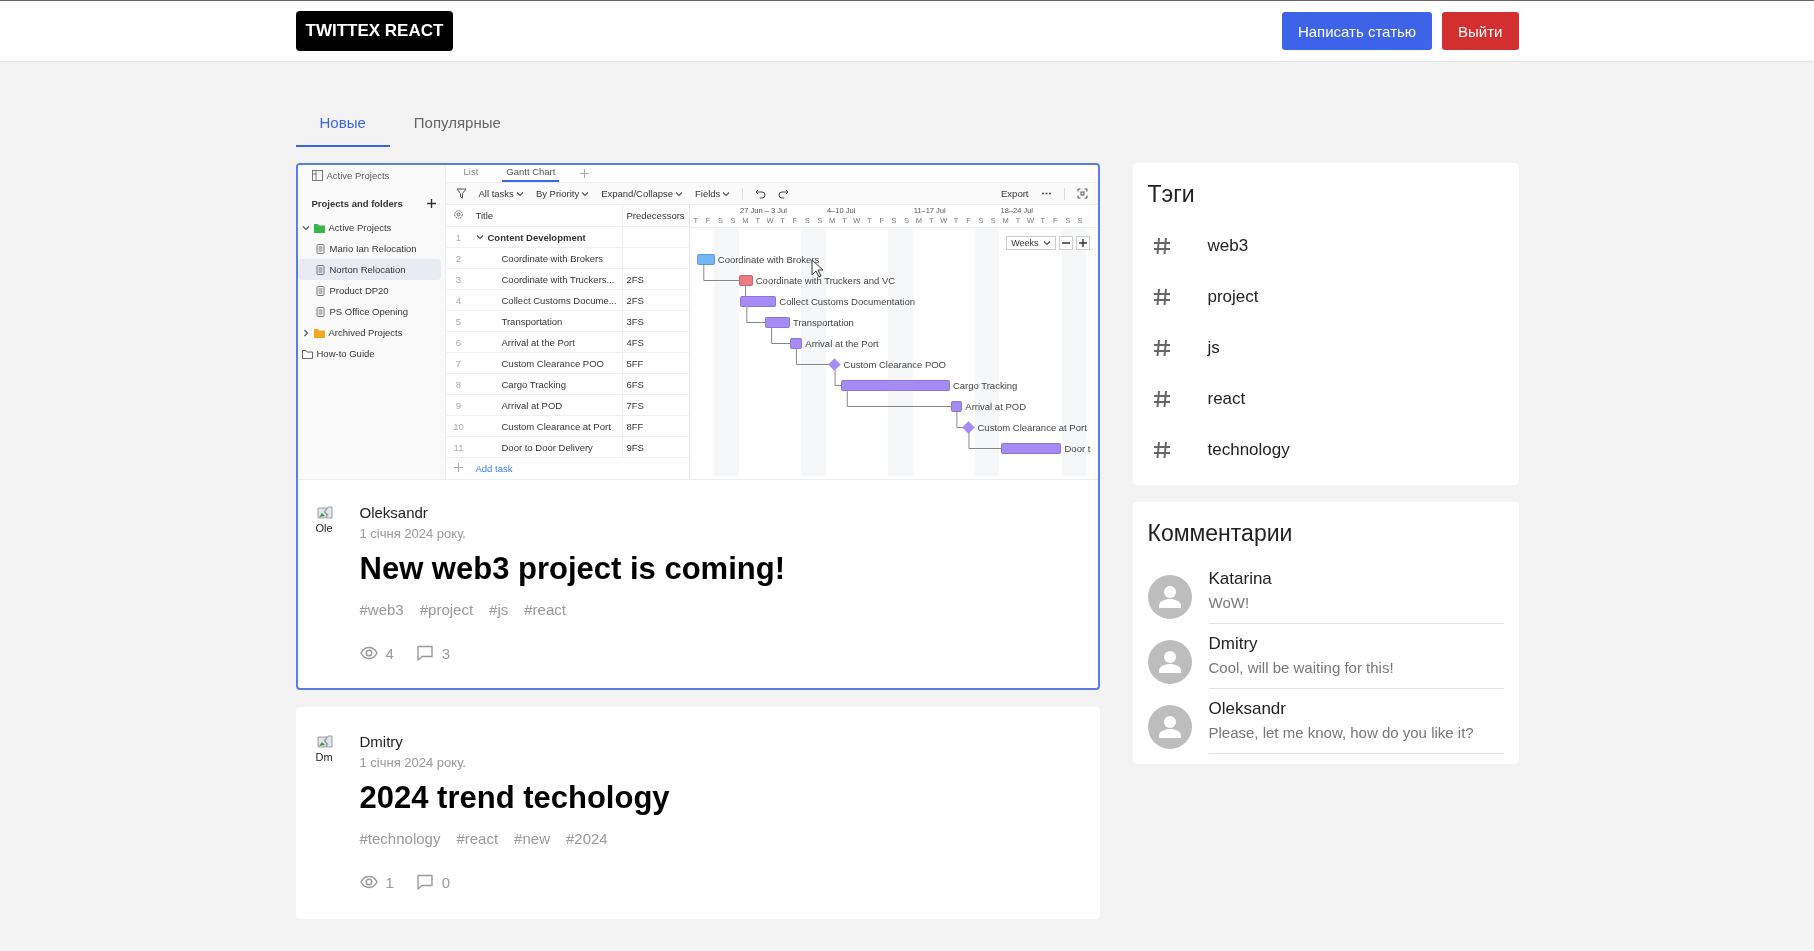 This screenshot has height=951, width=1814. What do you see at coordinates (317, 175) in the screenshot?
I see `board-icon` at bounding box center [317, 175].